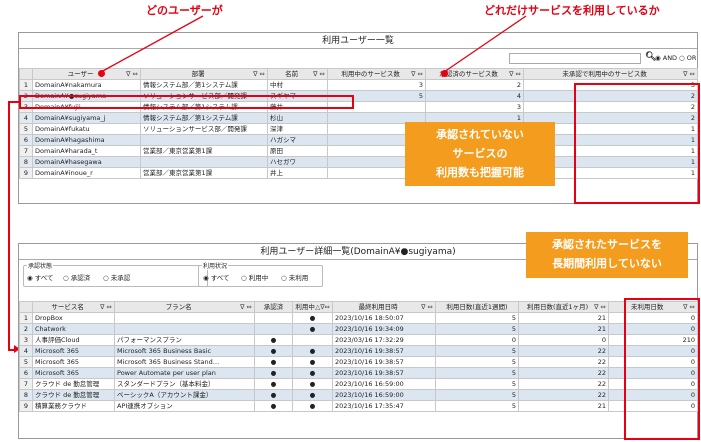  I want to click on row-number: 7, so click(26, 384).